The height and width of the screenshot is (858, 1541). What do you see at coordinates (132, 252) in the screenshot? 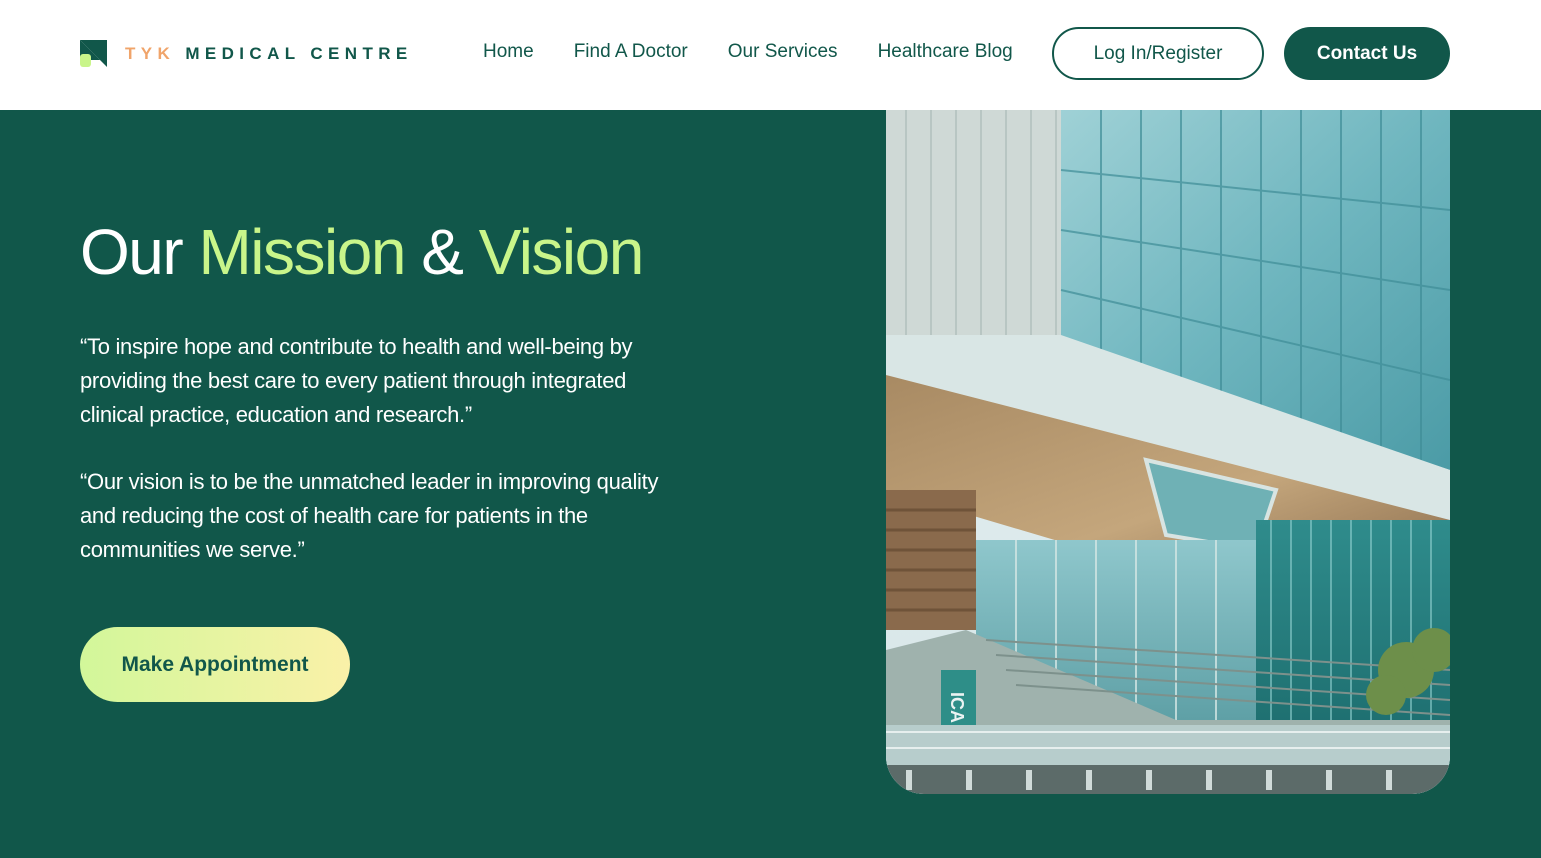
I see `title-word-our: Our` at bounding box center [132, 252].